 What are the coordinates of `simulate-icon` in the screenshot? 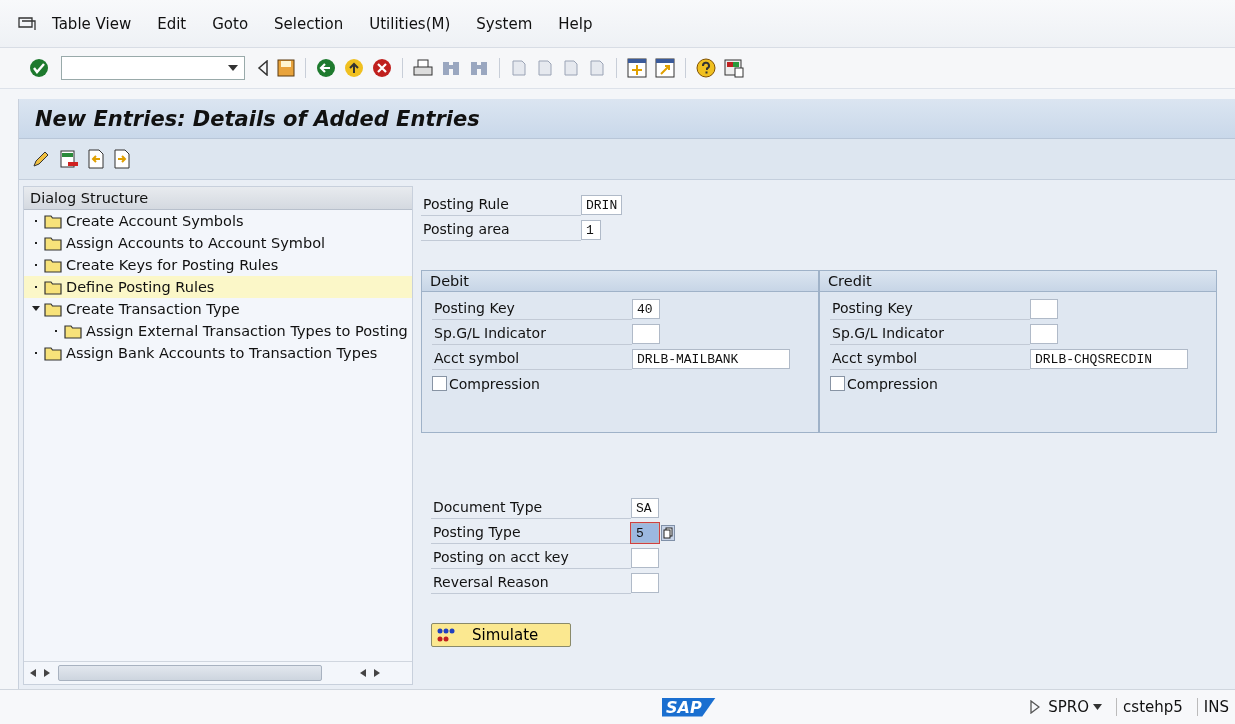 It's located at (446, 635).